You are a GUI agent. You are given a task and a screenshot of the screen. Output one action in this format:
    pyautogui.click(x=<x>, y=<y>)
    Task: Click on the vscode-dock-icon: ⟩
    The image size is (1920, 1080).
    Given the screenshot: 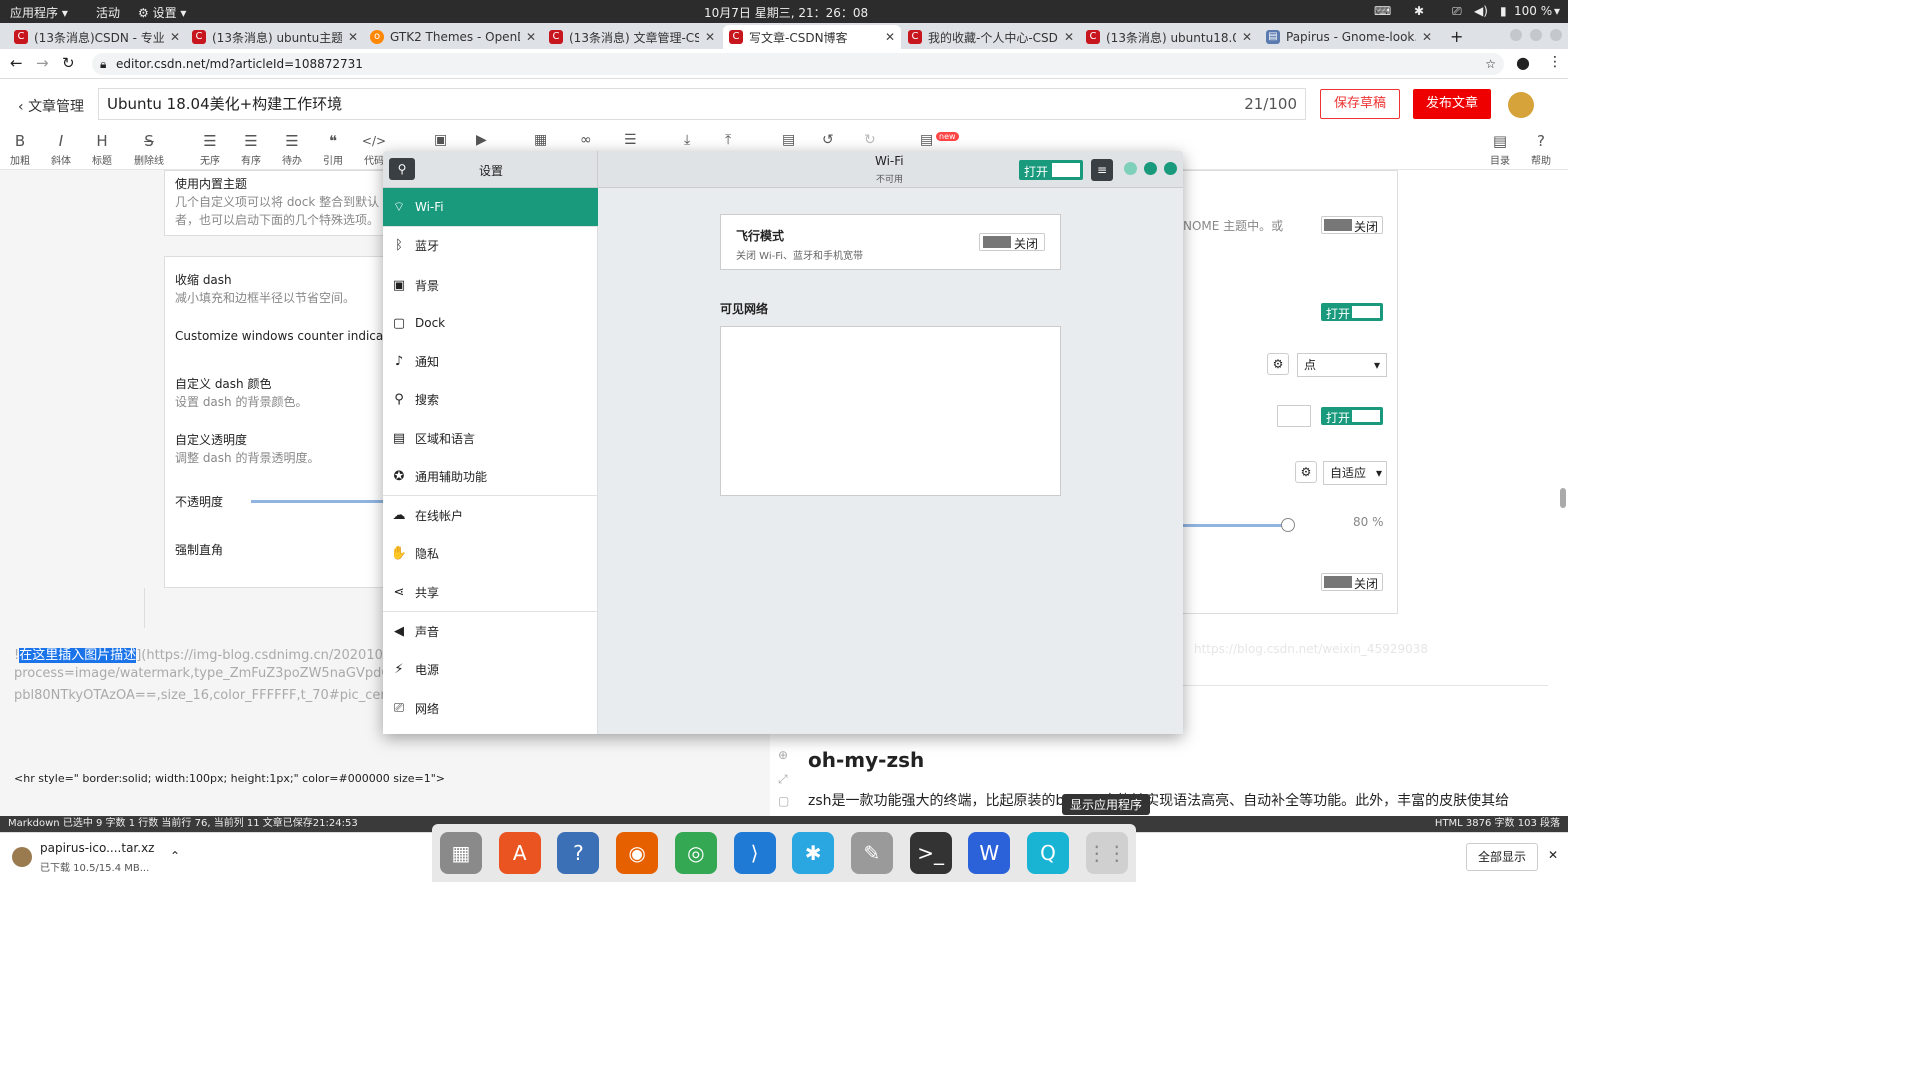 What is the action you would take?
    pyautogui.click(x=754, y=853)
    